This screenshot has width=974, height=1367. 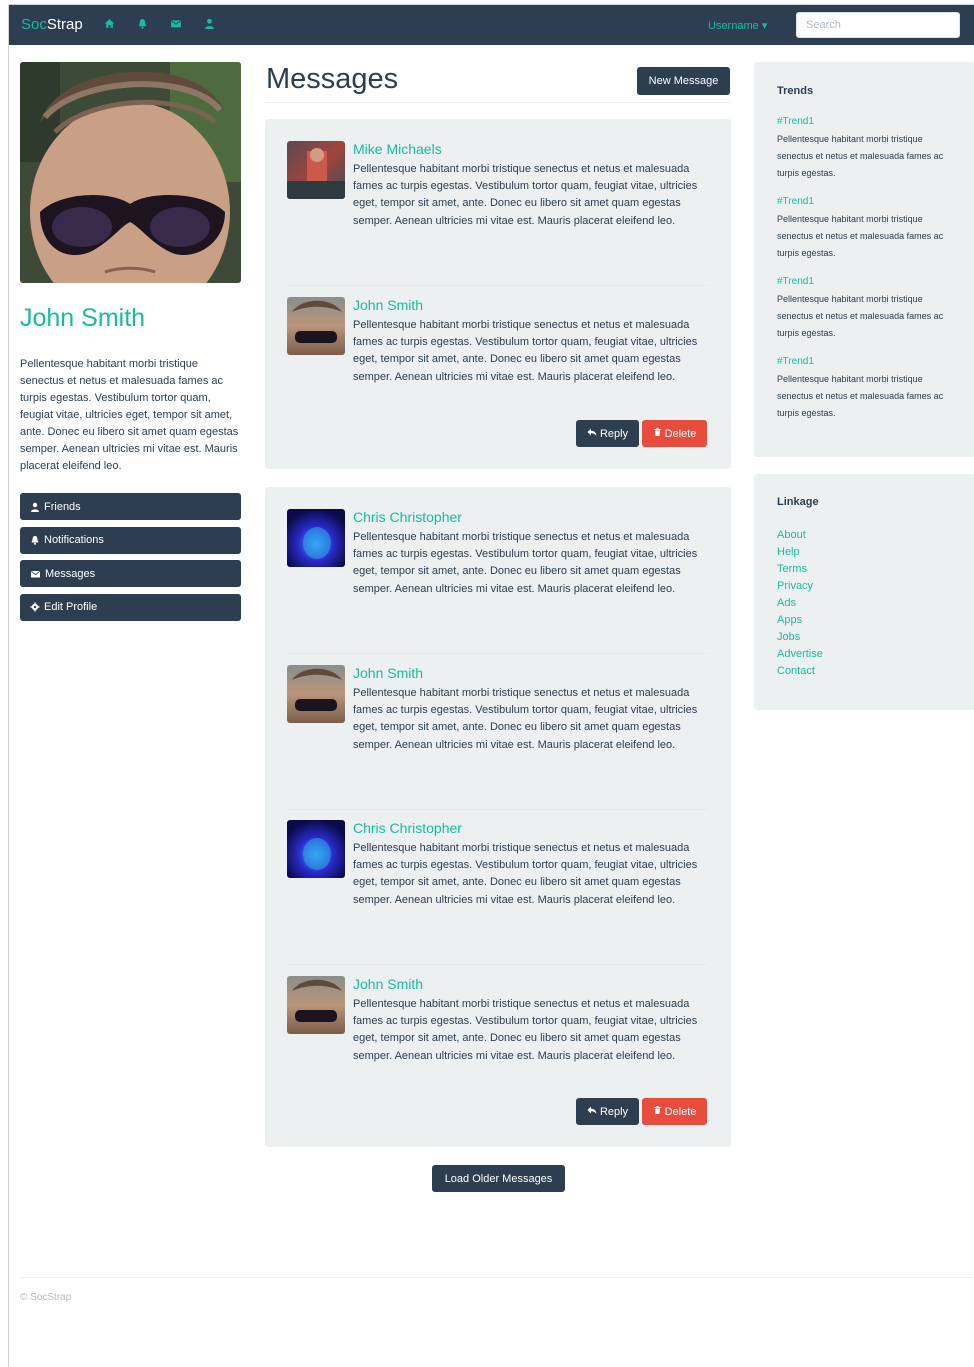 What do you see at coordinates (35, 607) in the screenshot?
I see `gear-icon` at bounding box center [35, 607].